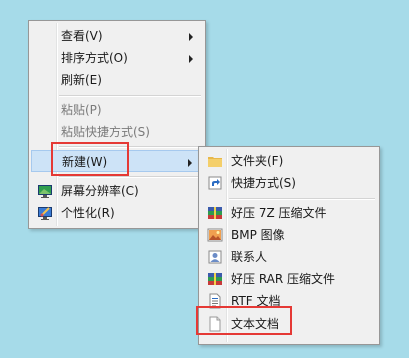 This screenshot has height=358, width=409. I want to click on menu-item-label: 粘贴快捷方式(S), so click(105, 132).